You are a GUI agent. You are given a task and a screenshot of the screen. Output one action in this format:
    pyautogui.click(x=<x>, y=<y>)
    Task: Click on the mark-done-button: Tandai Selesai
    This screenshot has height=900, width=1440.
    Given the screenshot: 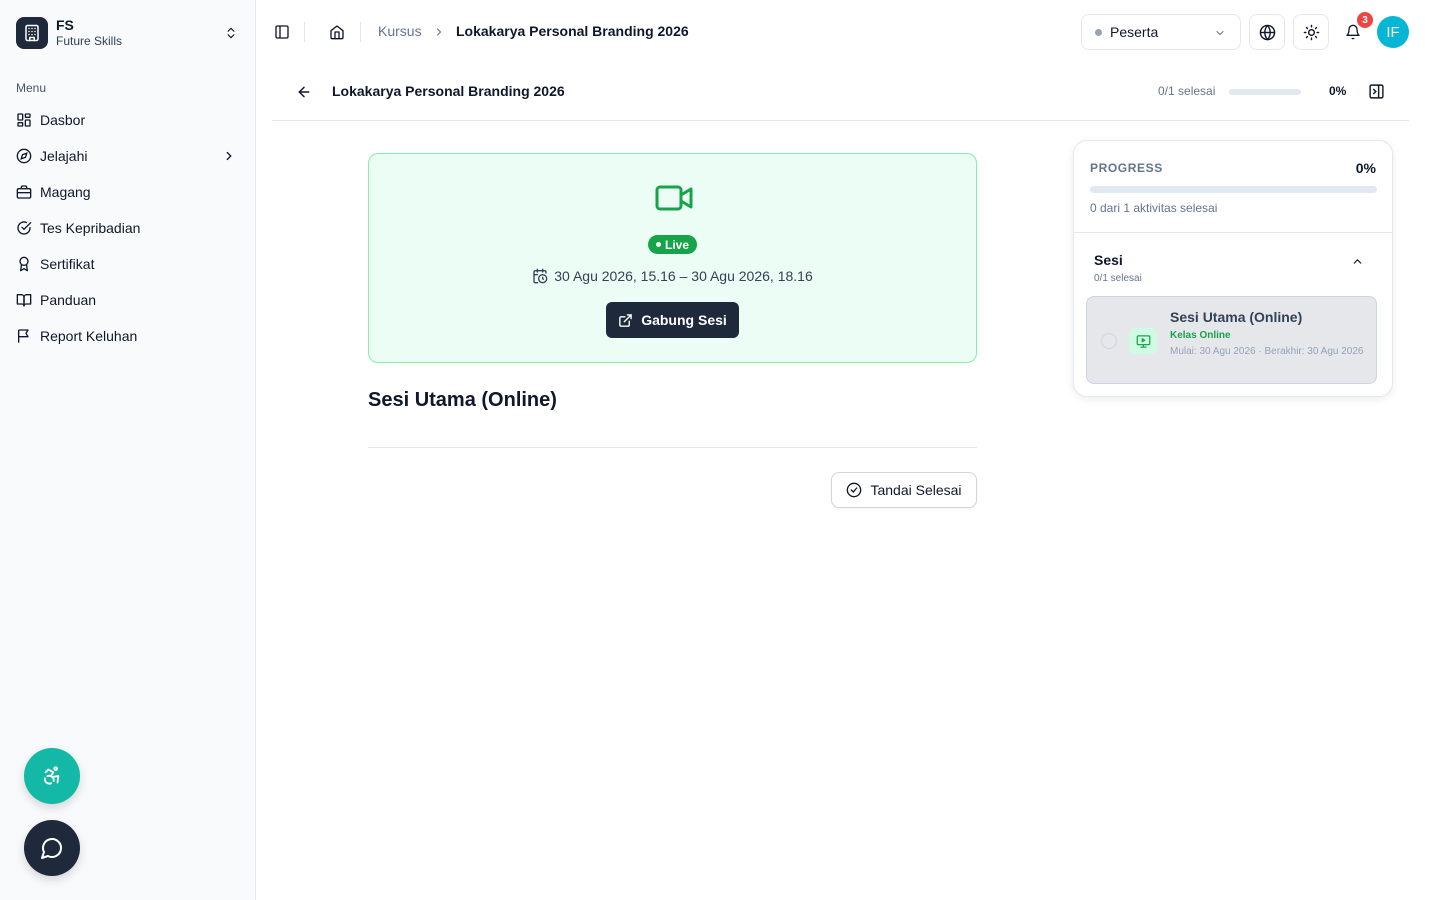 What is the action you would take?
    pyautogui.click(x=904, y=490)
    